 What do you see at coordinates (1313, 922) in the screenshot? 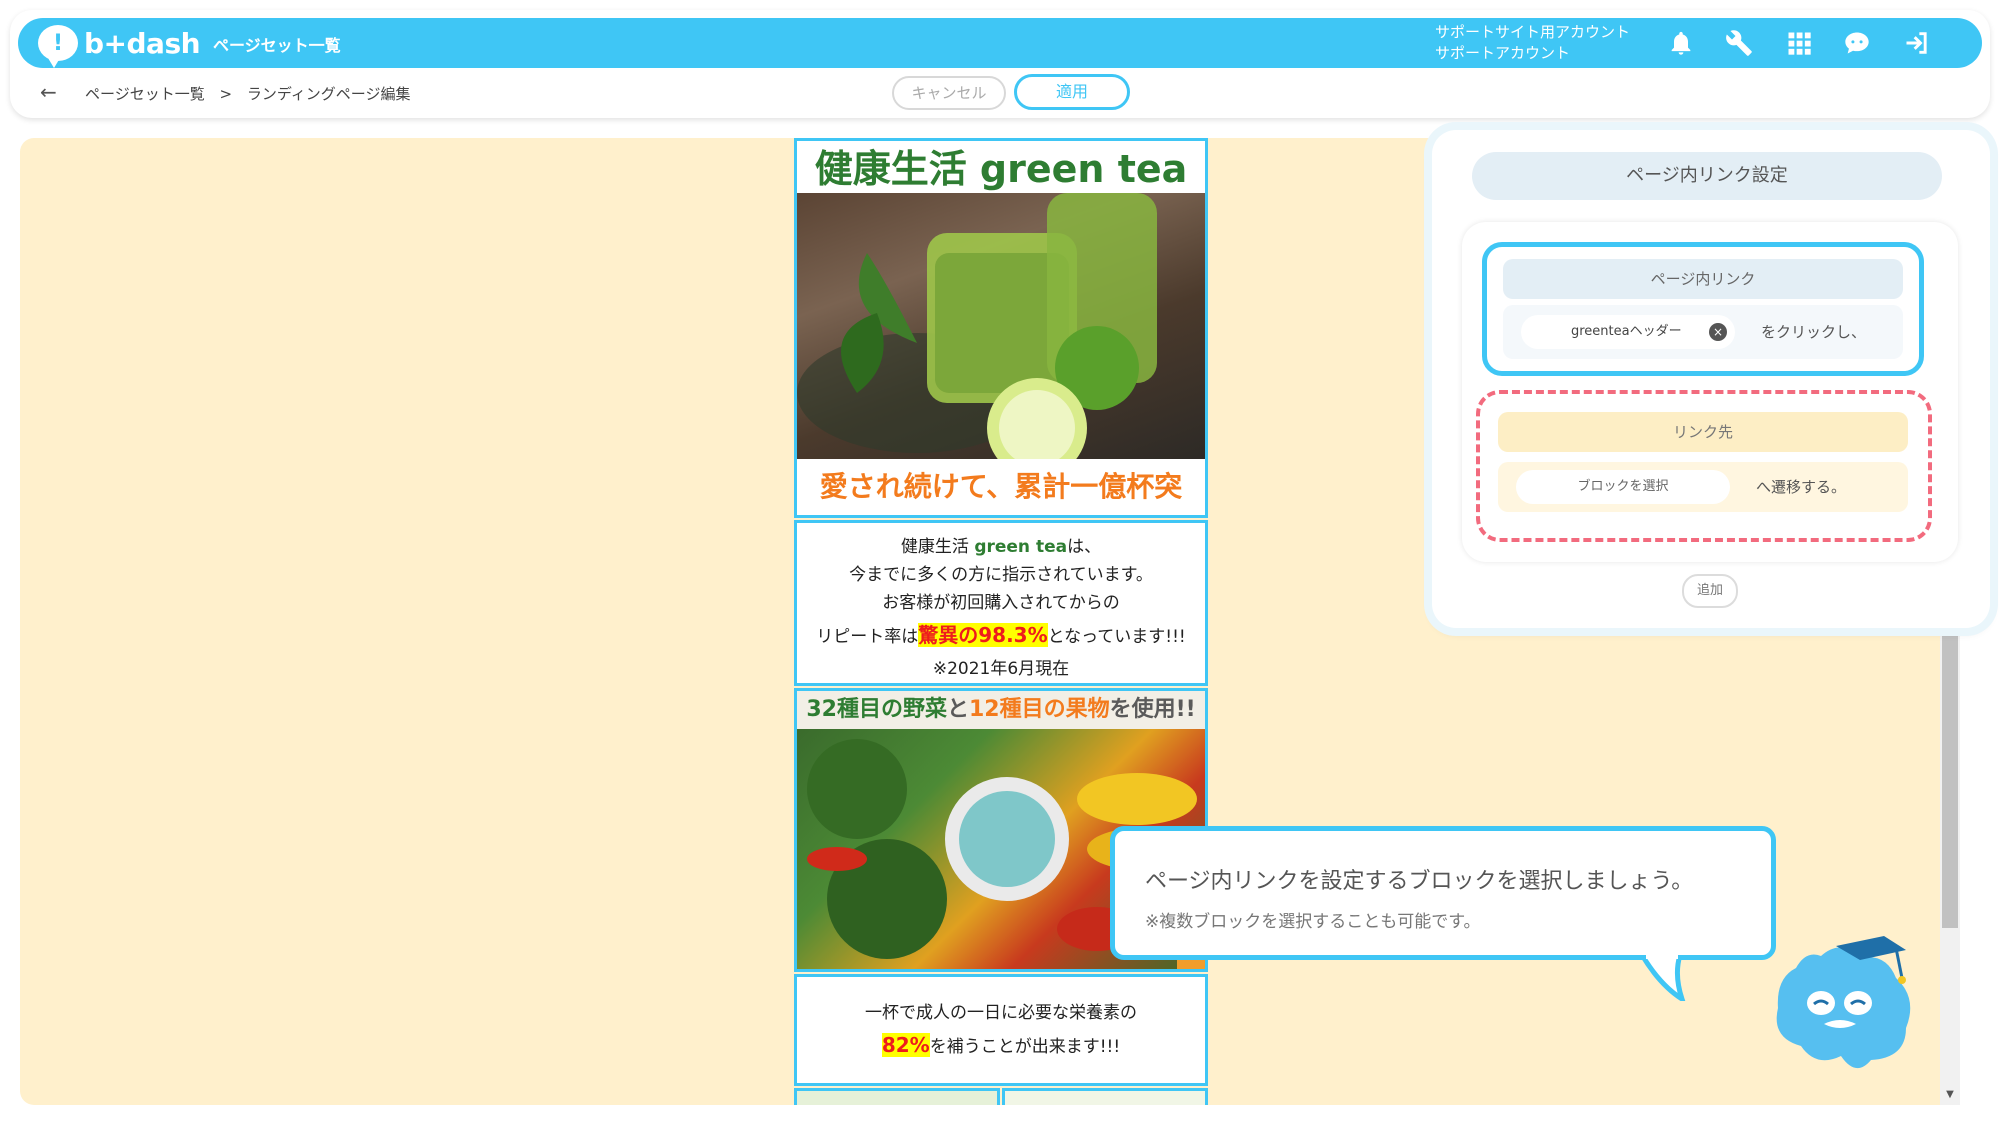
I see `tooltip-sub-text: ※複数ブロックを選択することも可能です。` at bounding box center [1313, 922].